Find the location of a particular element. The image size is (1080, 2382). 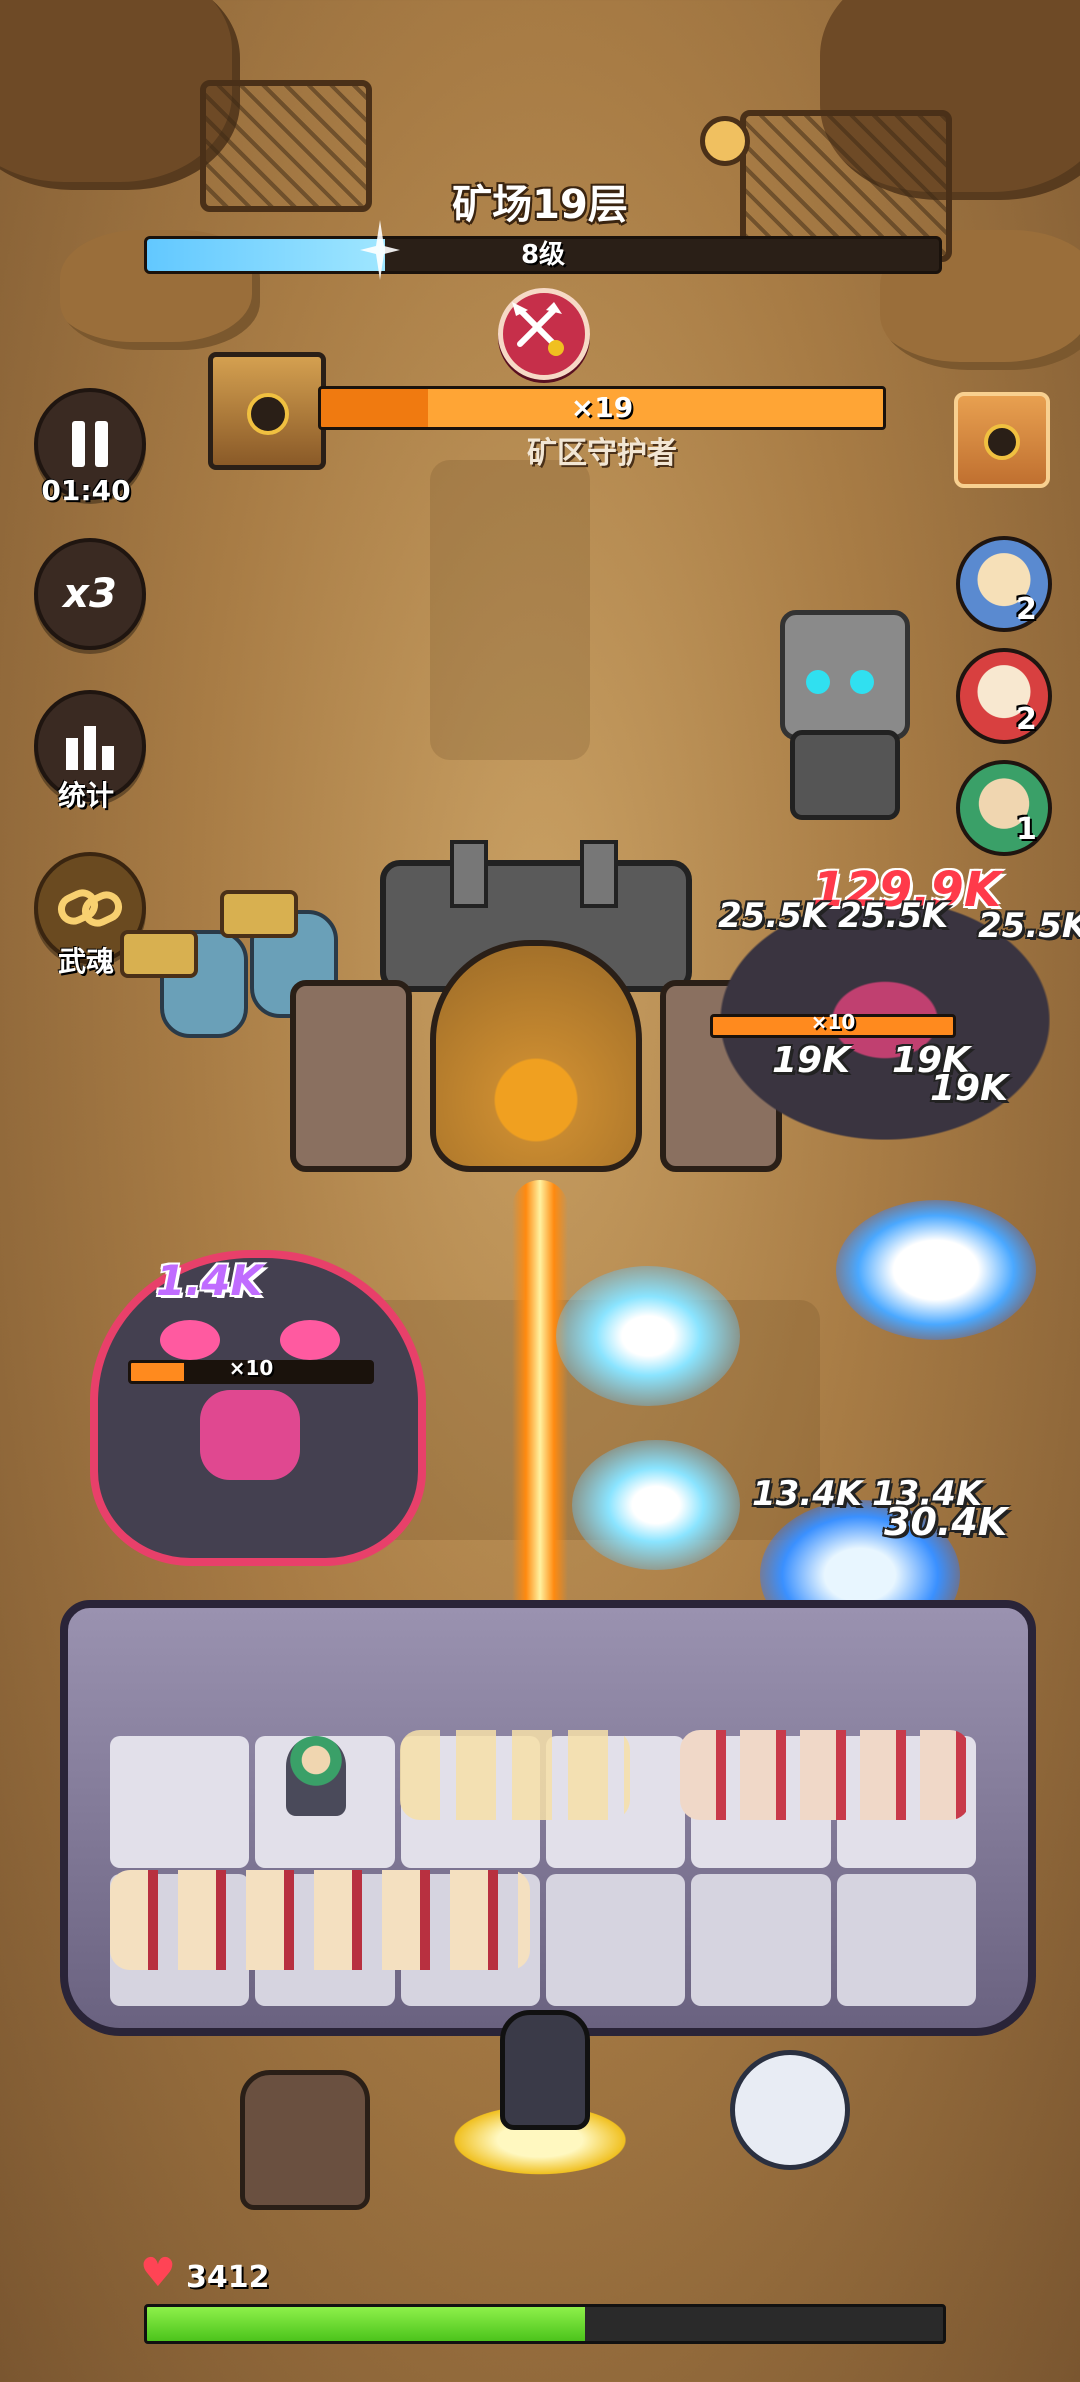

chart-icon is located at coordinates (90, 748).